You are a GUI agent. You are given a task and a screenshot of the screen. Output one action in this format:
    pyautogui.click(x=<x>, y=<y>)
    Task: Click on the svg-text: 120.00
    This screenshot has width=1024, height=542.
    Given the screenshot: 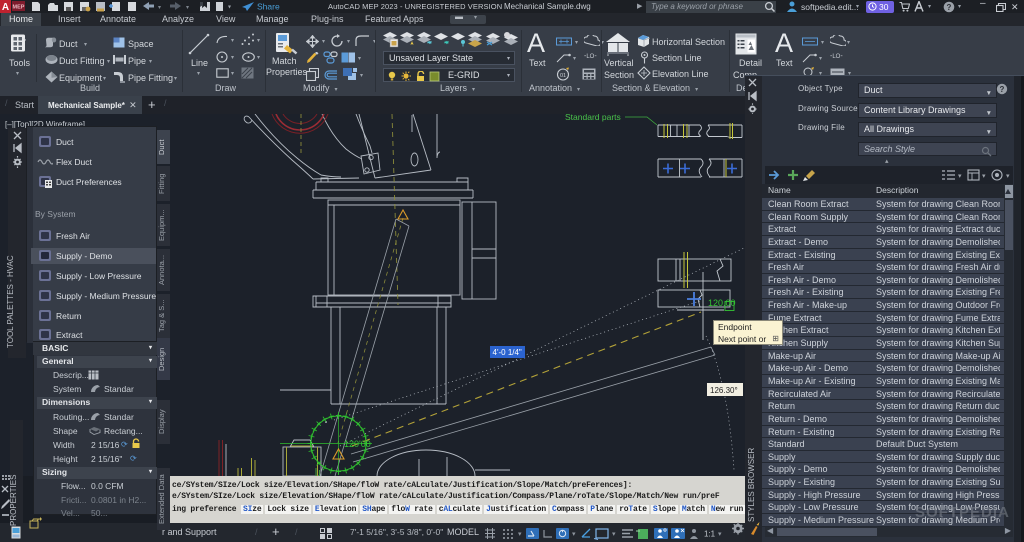 What is the action you would take?
    pyautogui.click(x=722, y=303)
    